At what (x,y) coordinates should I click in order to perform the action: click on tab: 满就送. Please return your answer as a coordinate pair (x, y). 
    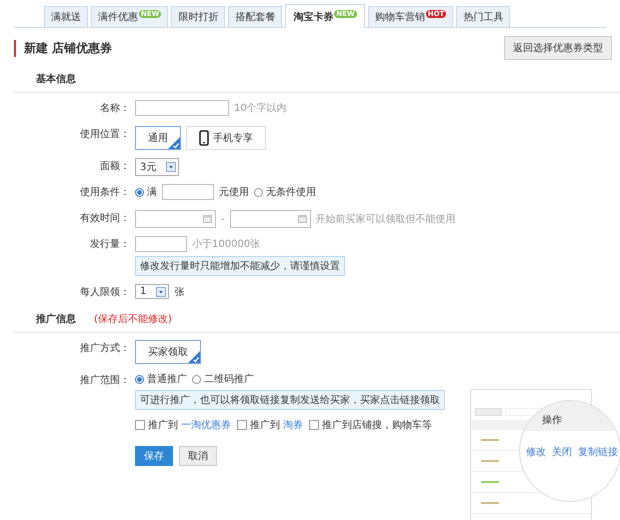
    Looking at the image, I should click on (66, 16).